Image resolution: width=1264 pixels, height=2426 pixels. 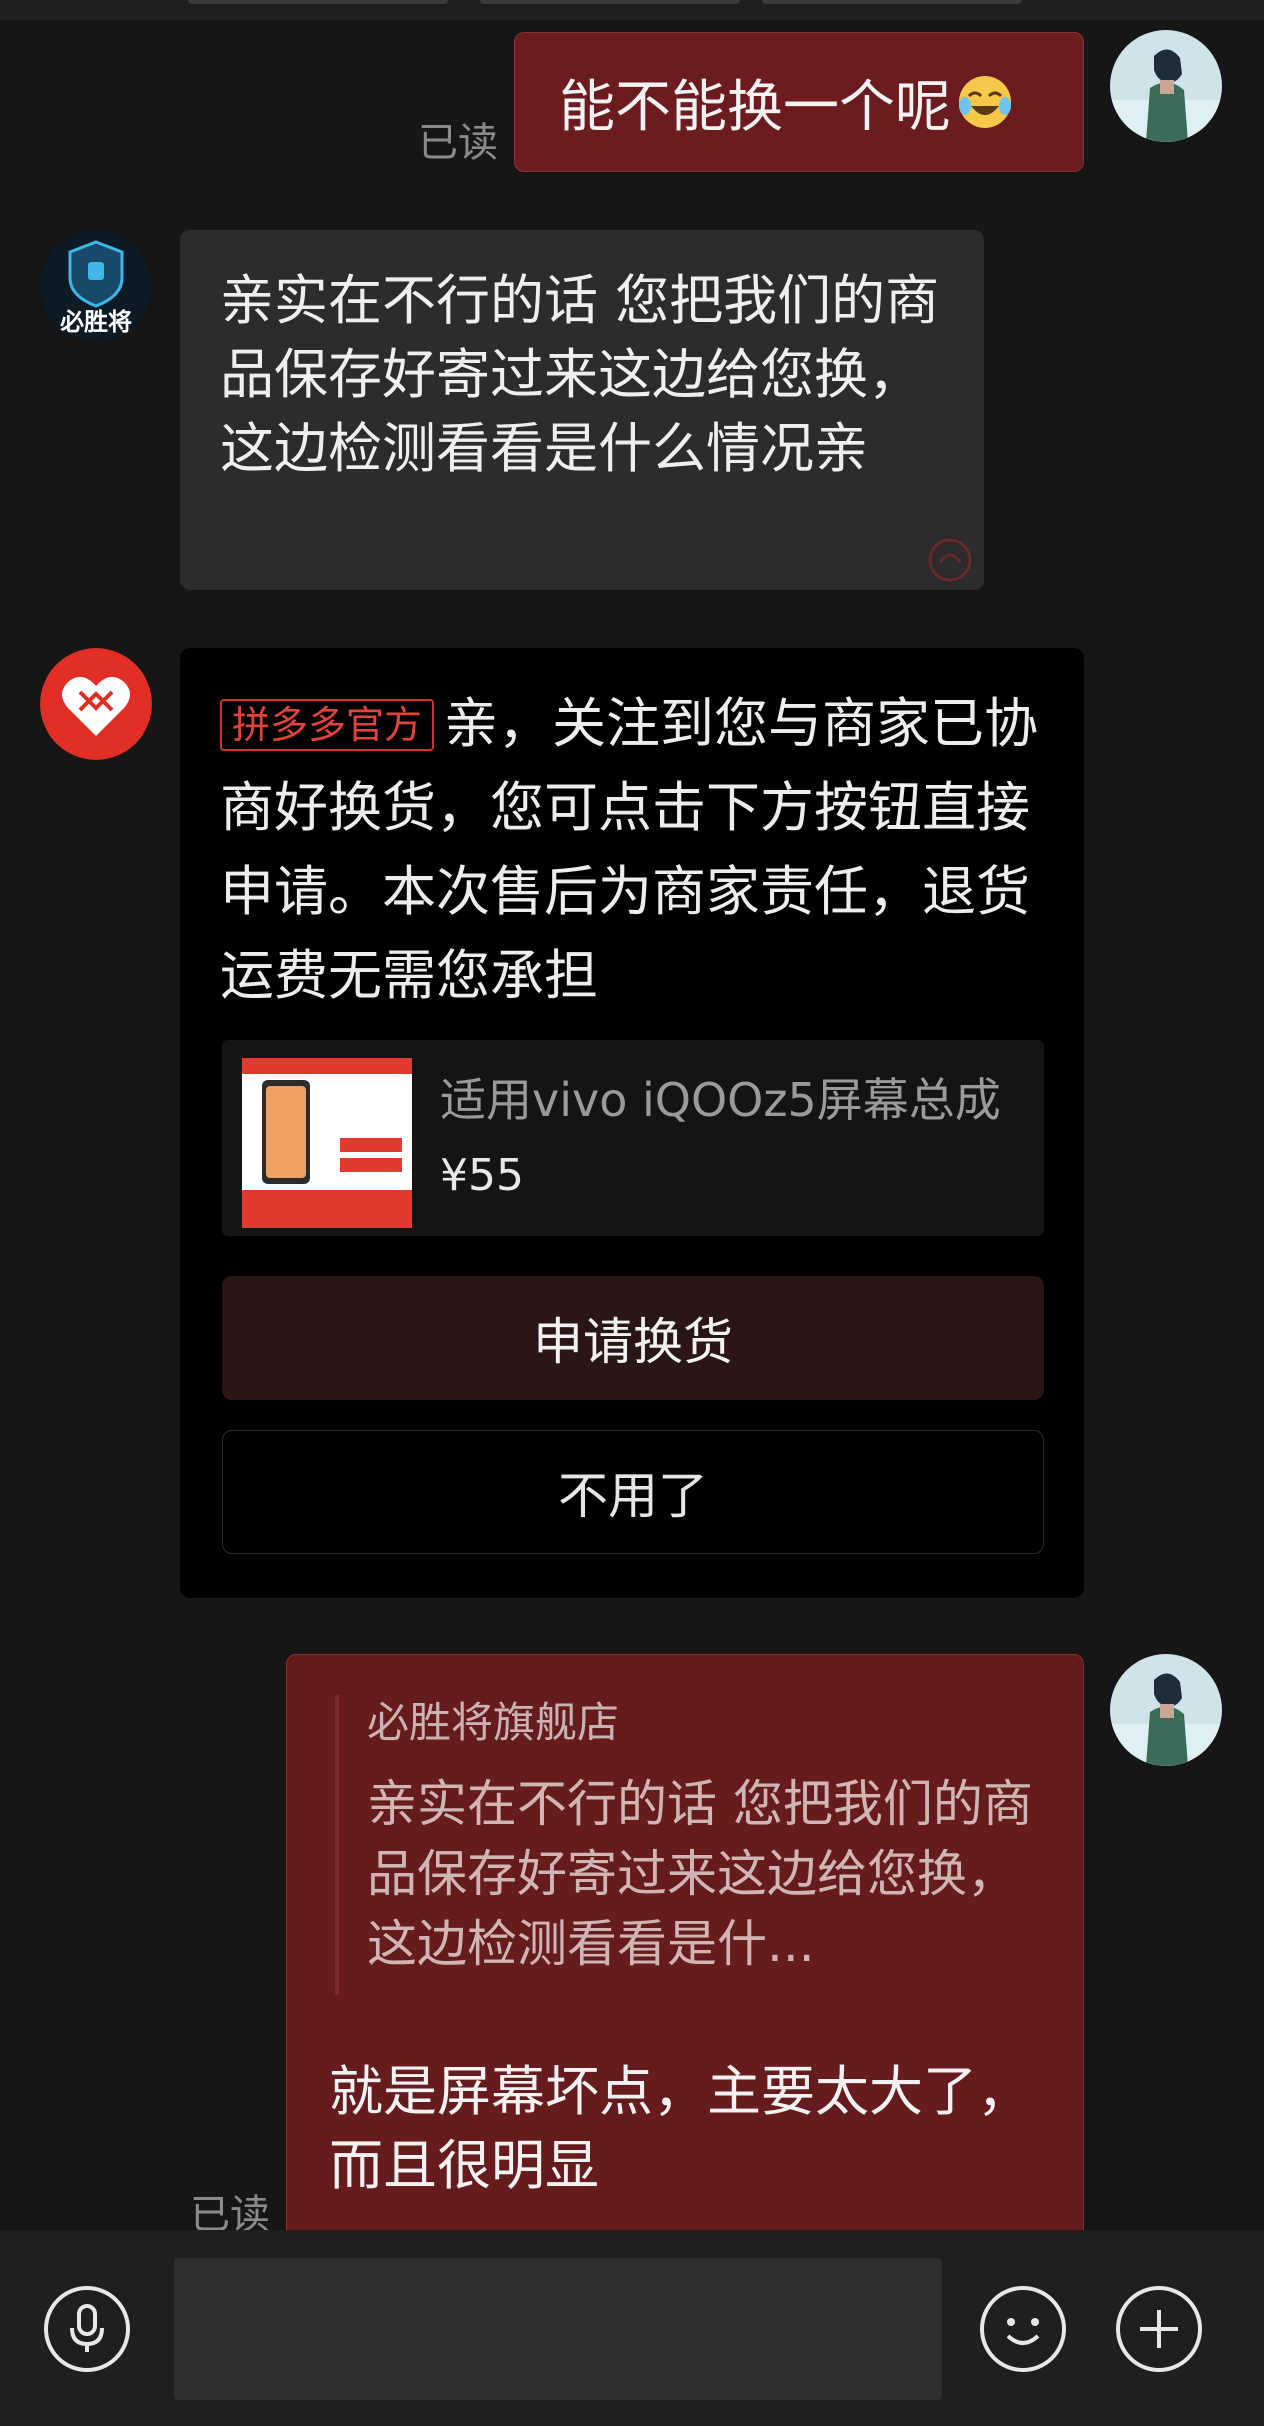 What do you see at coordinates (633, 1138) in the screenshot?
I see `product-item: 适用vivo iQOOz5屏幕总成 ¥55` at bounding box center [633, 1138].